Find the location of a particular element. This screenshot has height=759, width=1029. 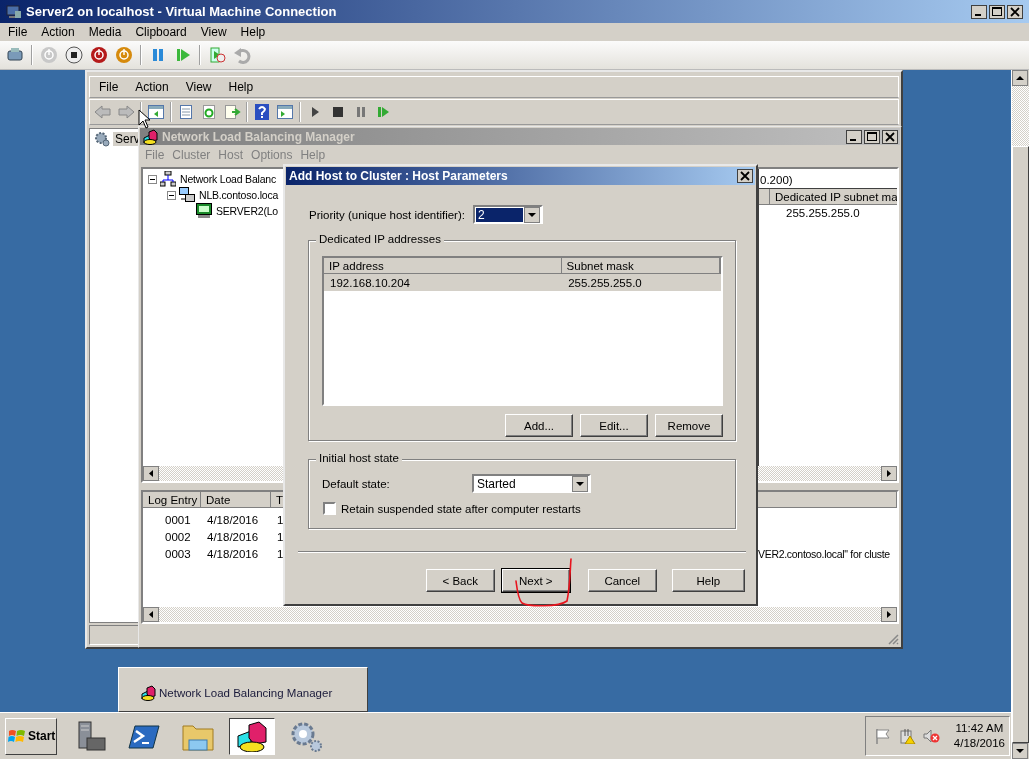

field-label: Priority (unique host identifier): is located at coordinates (387, 214).